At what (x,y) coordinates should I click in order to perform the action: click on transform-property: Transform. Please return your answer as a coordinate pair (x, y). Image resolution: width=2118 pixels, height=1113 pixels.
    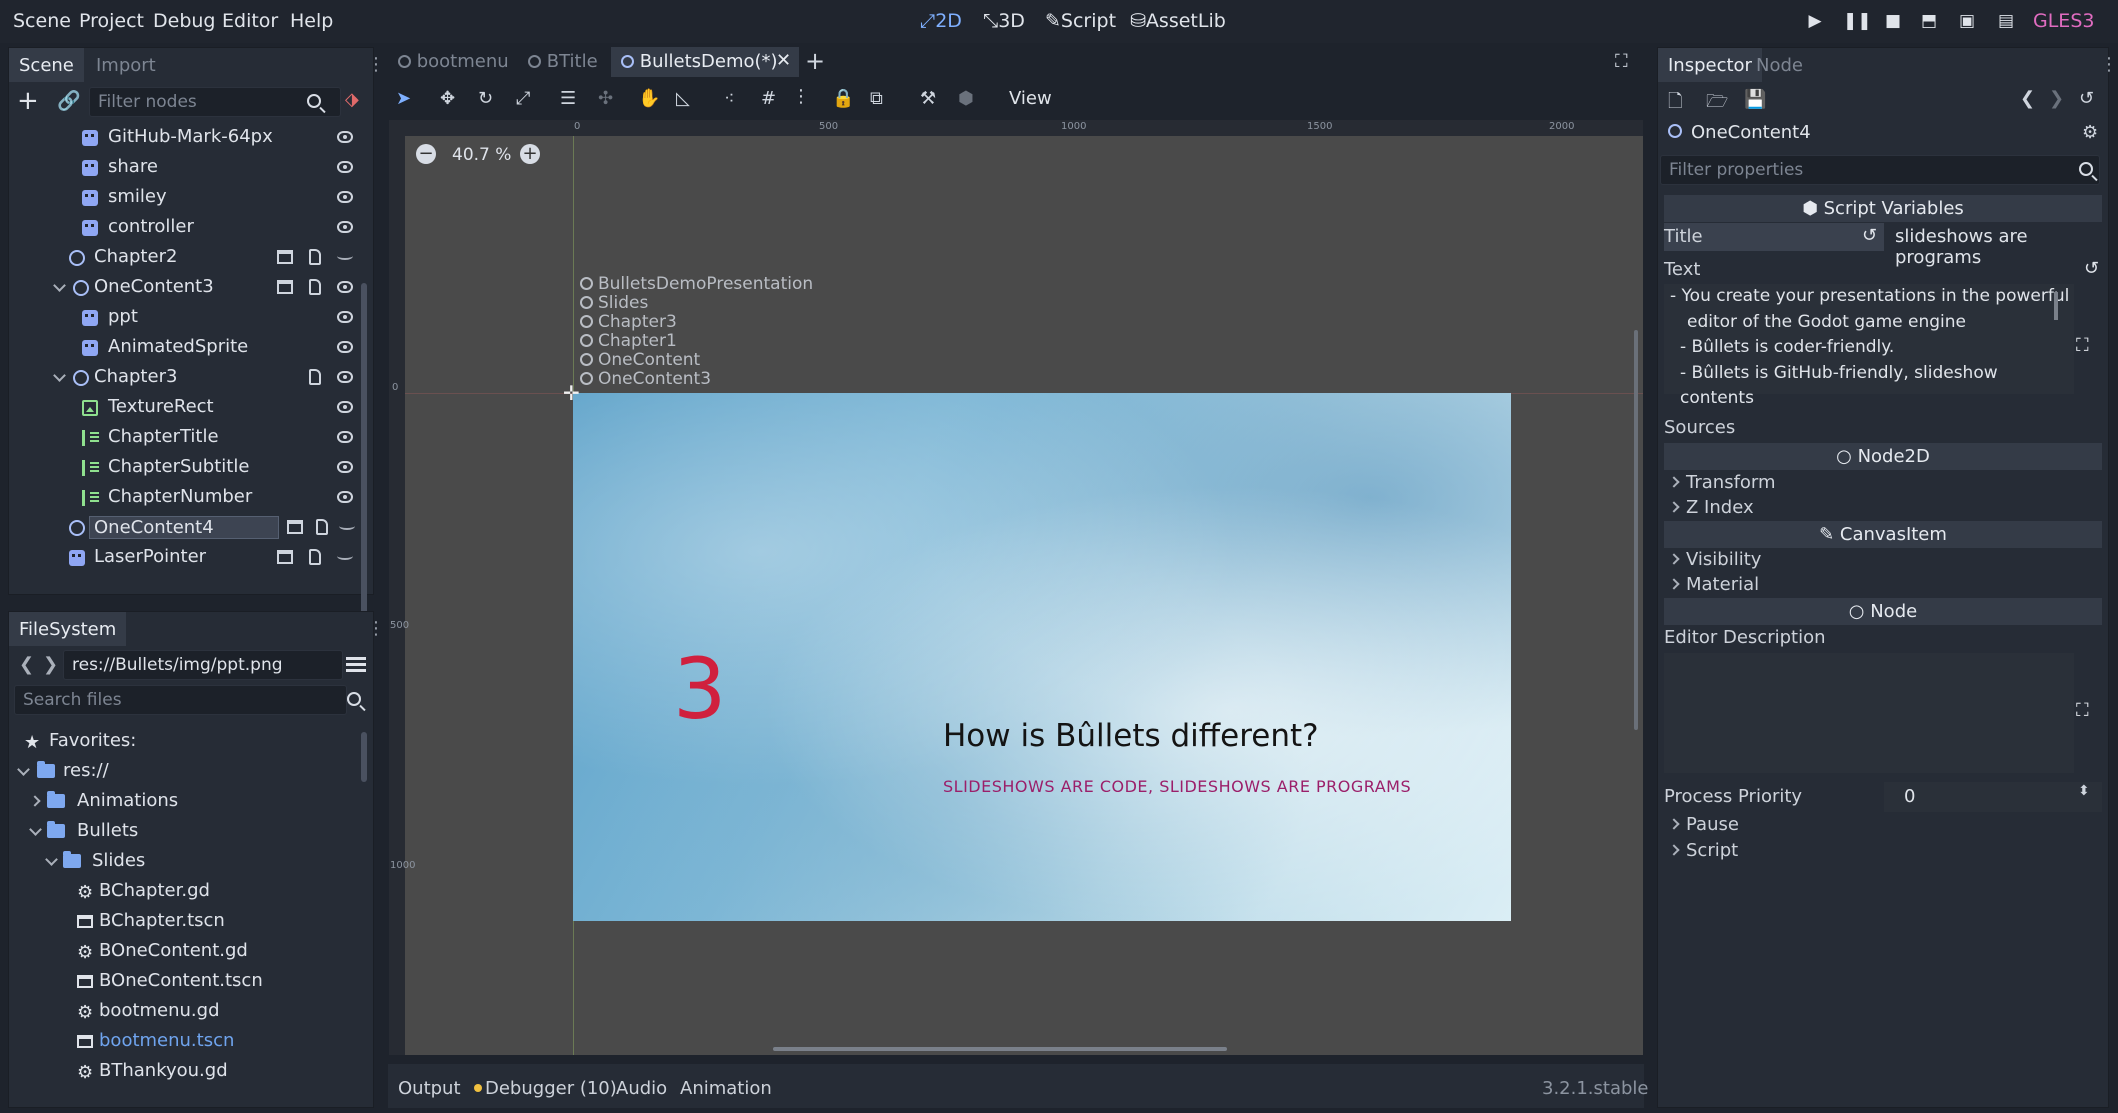
    Looking at the image, I should click on (1722, 482).